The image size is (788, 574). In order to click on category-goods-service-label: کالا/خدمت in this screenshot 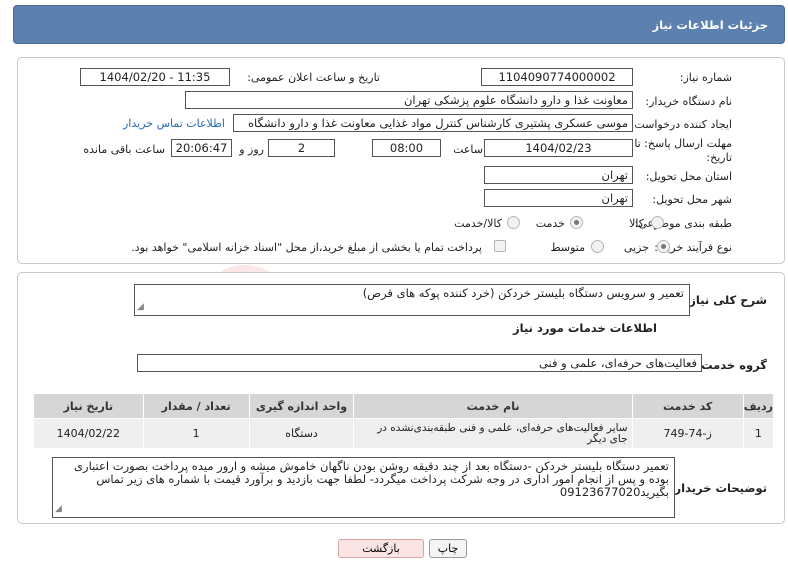, I will do `click(478, 223)`.